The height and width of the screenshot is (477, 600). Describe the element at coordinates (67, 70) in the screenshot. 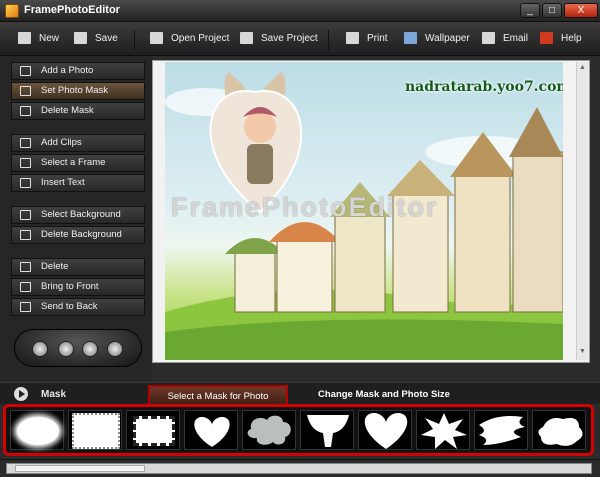

I see `sidebar-item-label: Add a Photo` at that location.